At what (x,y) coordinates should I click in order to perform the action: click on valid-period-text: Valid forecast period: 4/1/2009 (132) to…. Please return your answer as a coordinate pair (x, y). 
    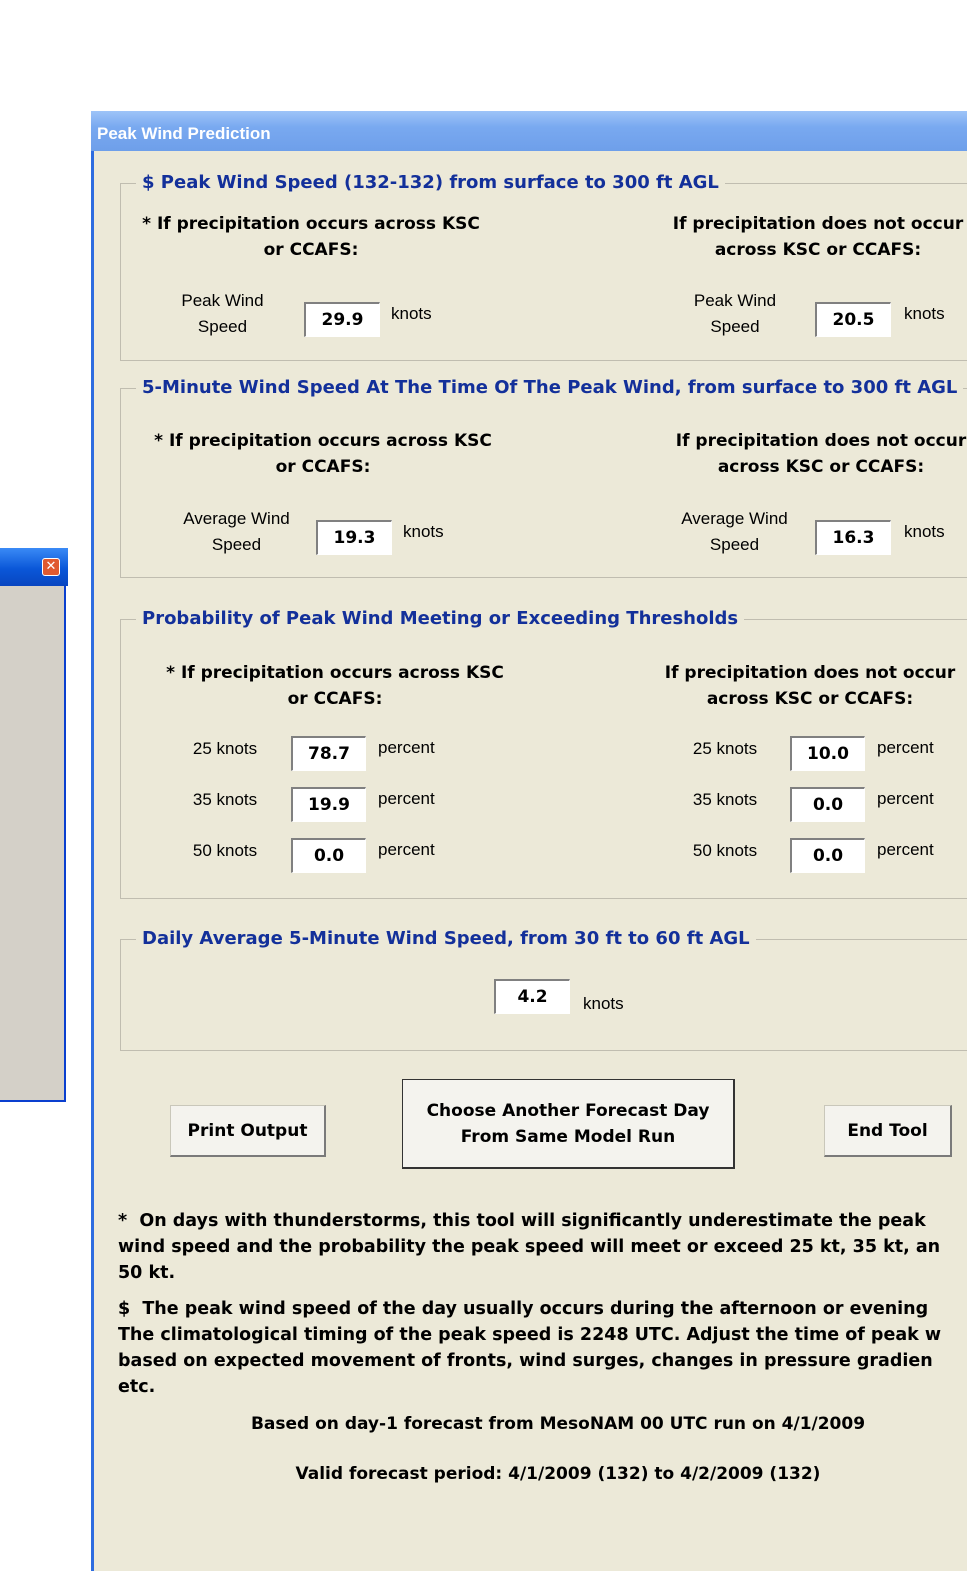
    Looking at the image, I should click on (558, 1474).